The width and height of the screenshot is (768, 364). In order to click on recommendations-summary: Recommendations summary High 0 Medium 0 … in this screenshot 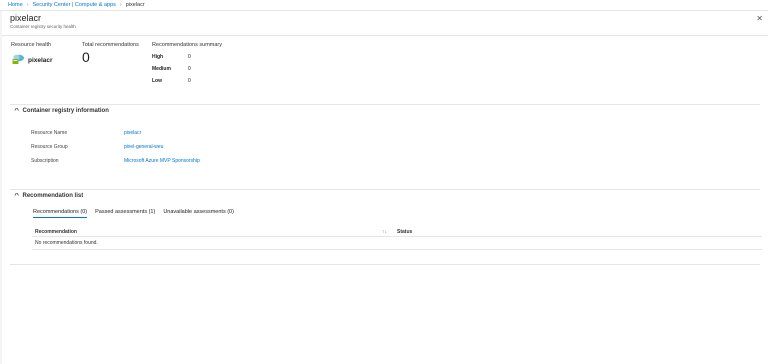, I will do `click(187, 63)`.